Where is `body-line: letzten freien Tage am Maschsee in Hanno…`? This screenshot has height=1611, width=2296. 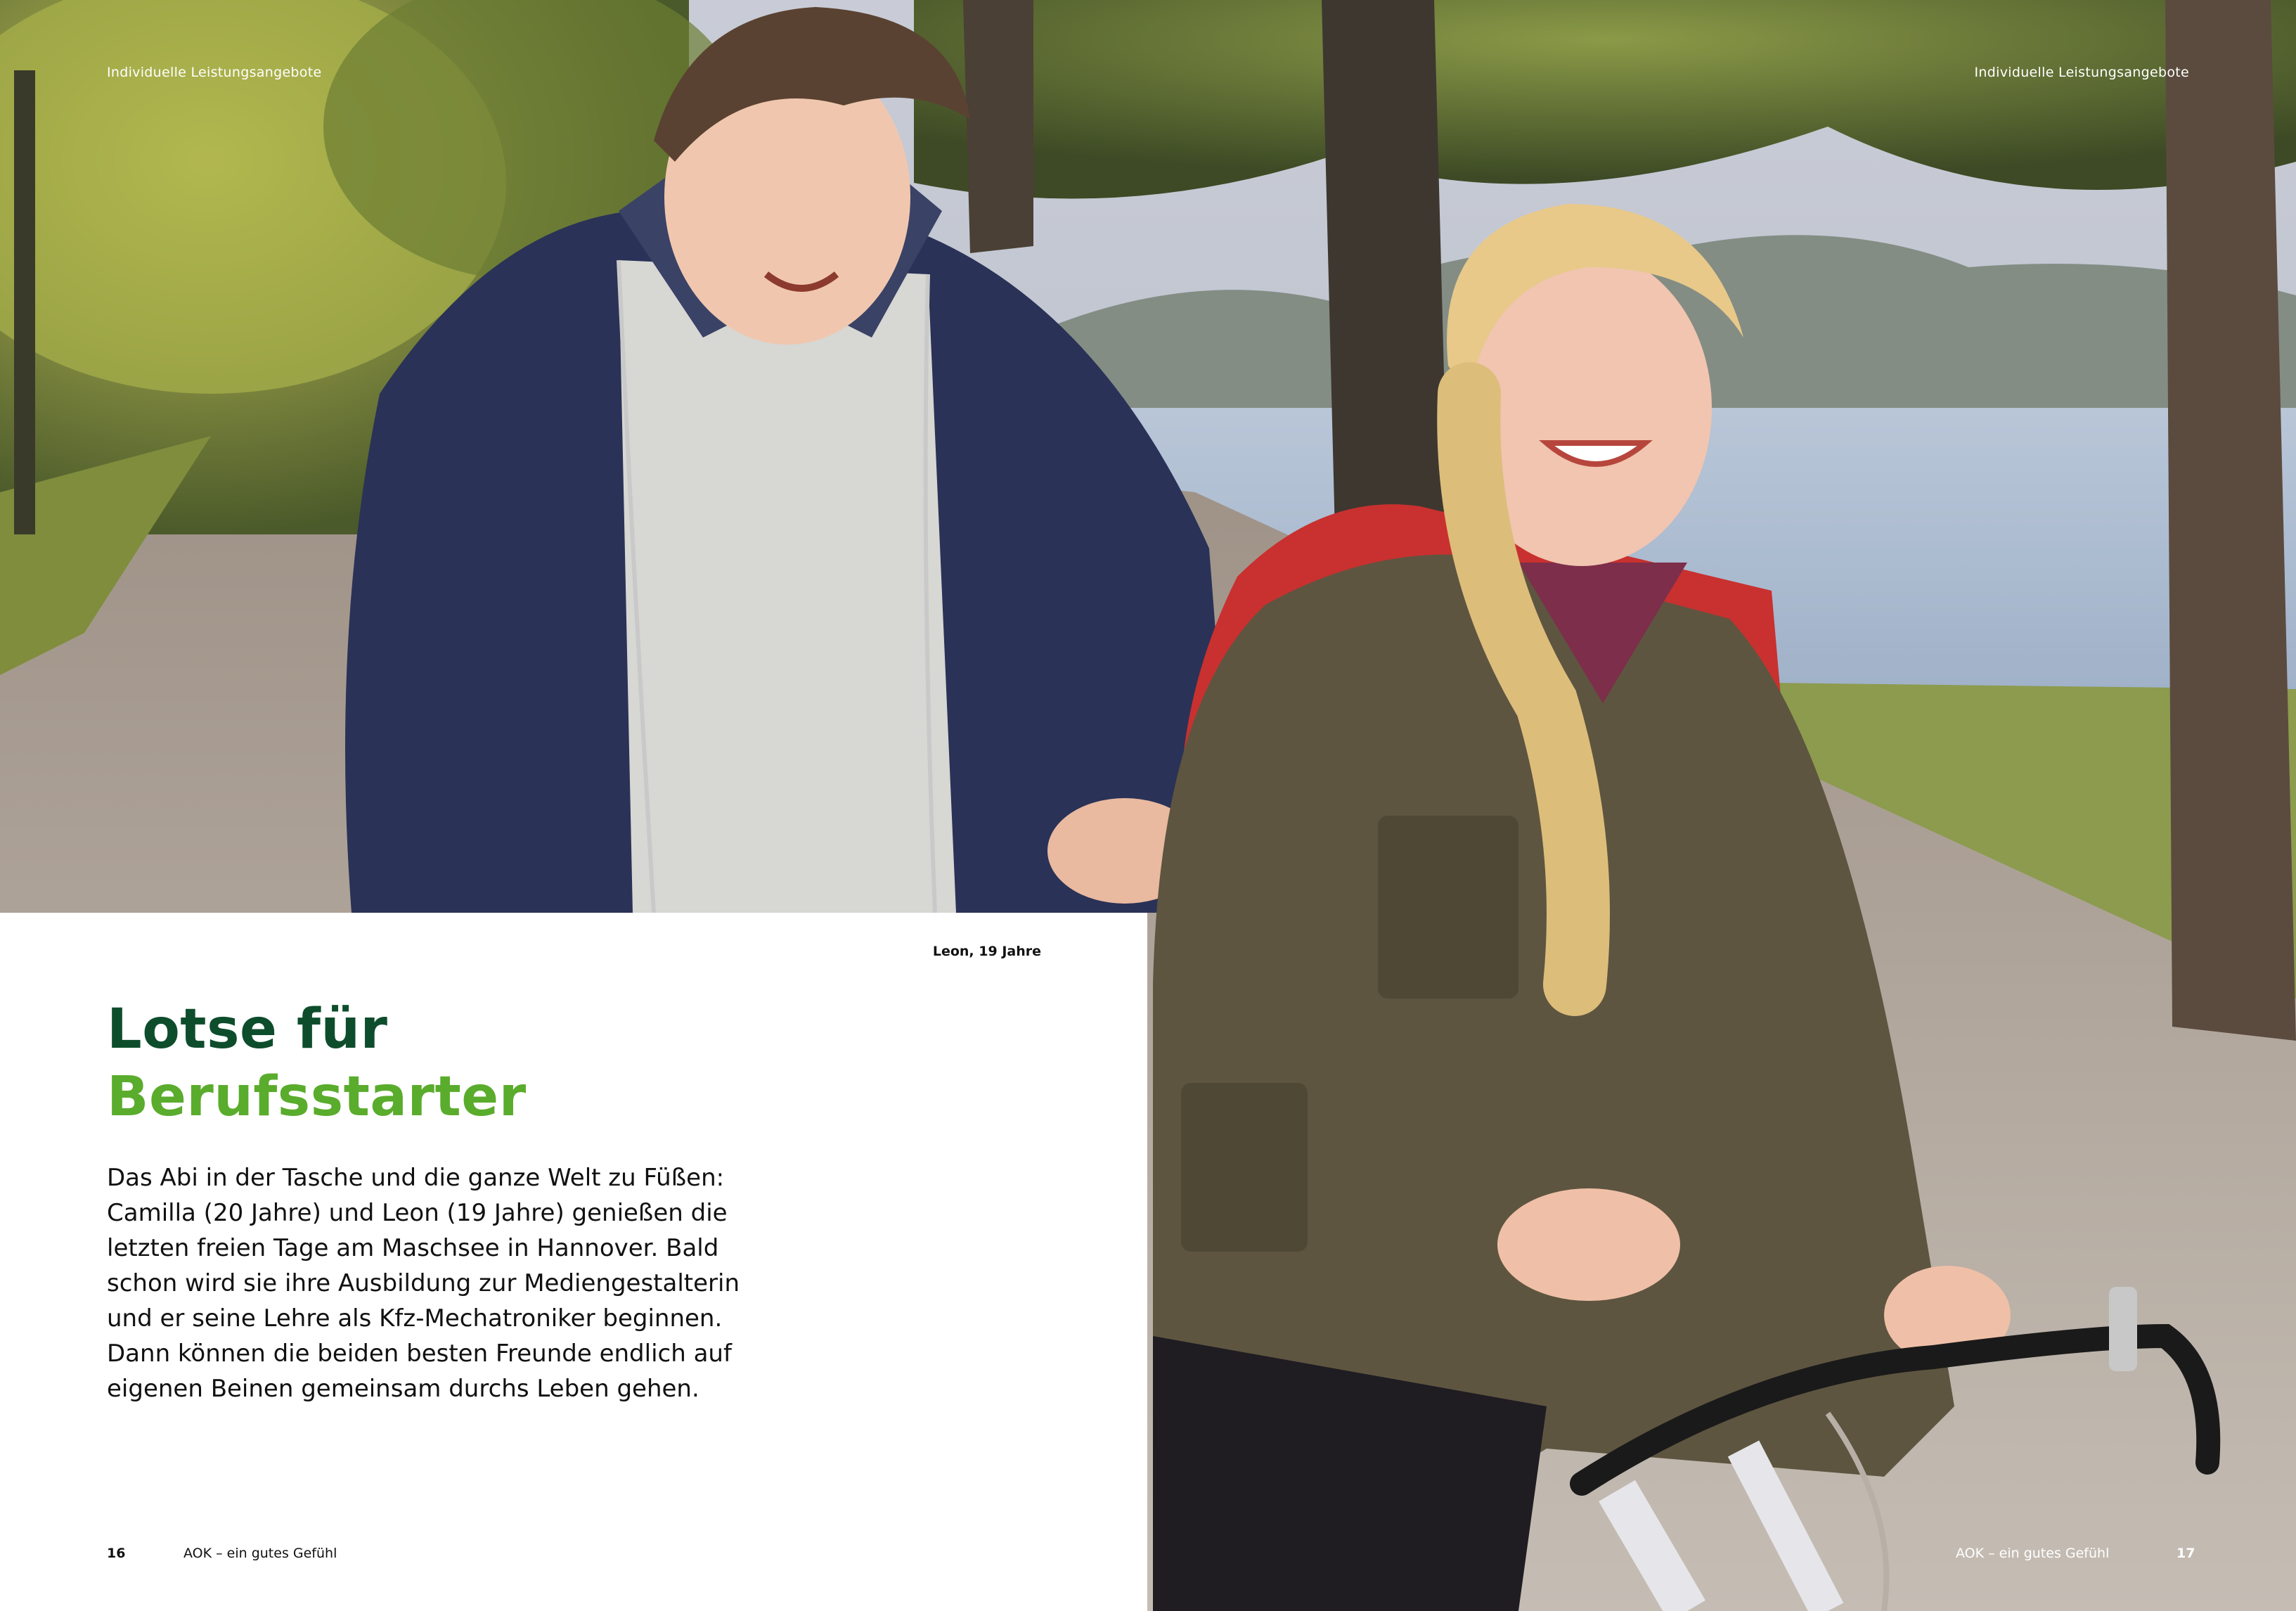
body-line: letzten freien Tage am Maschsee in Hanno… is located at coordinates (413, 1248).